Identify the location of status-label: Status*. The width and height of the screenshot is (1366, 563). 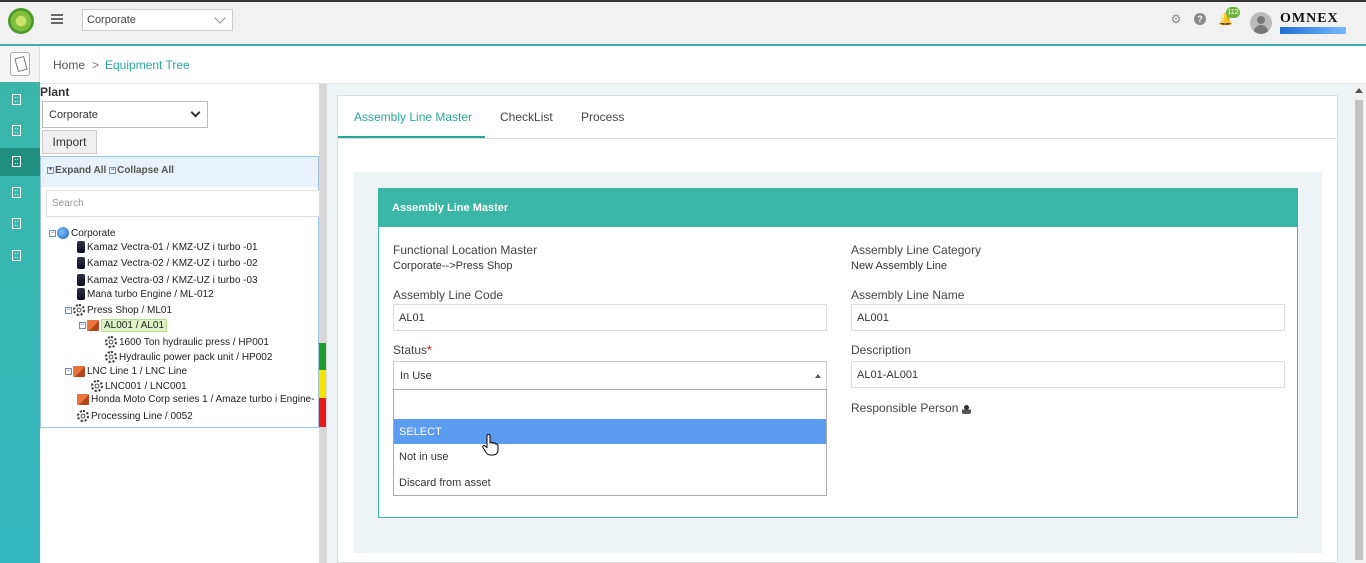
(412, 350).